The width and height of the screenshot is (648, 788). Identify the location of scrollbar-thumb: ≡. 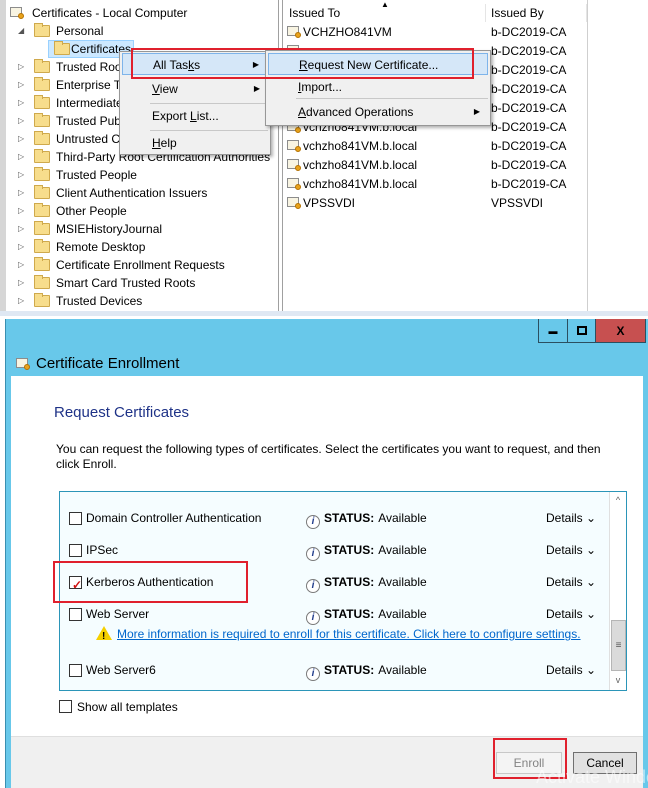
(618, 645).